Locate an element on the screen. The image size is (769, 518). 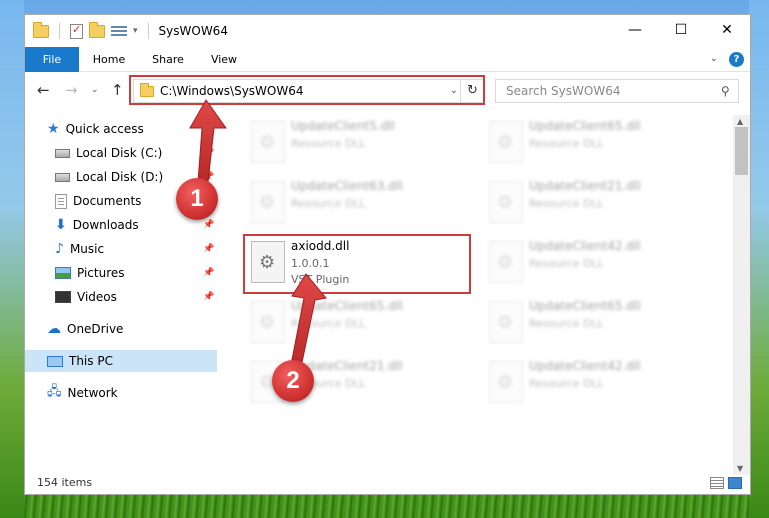
tab-view: View is located at coordinates (224, 59).